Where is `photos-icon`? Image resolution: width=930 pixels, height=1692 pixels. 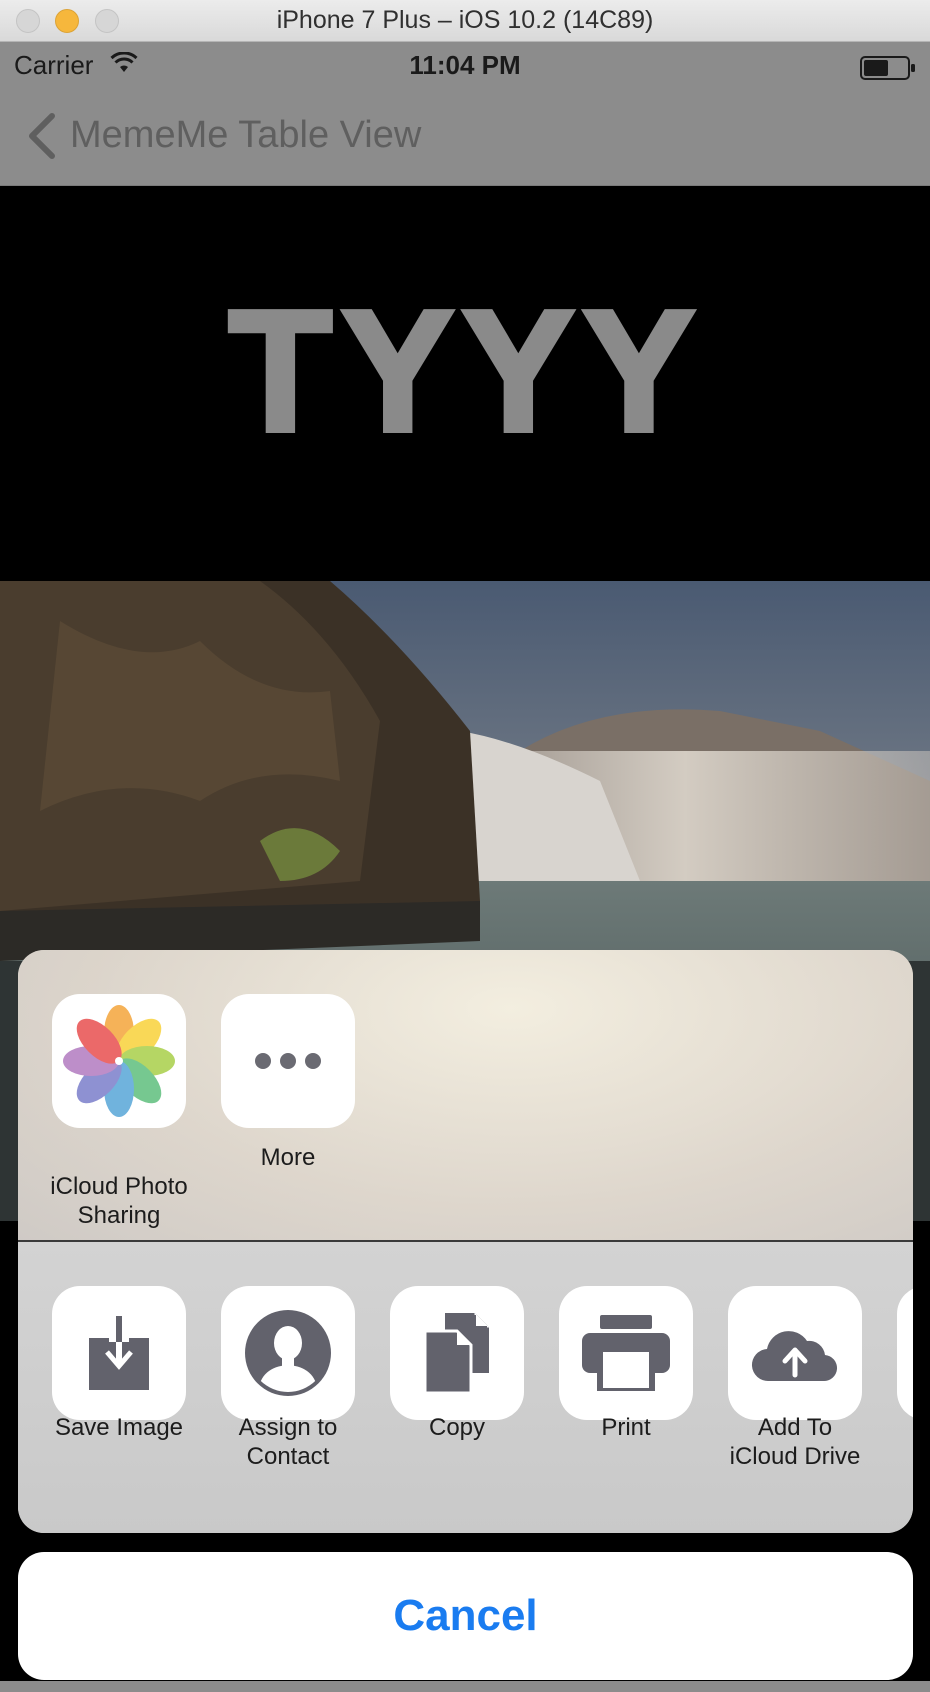 photos-icon is located at coordinates (119, 1061).